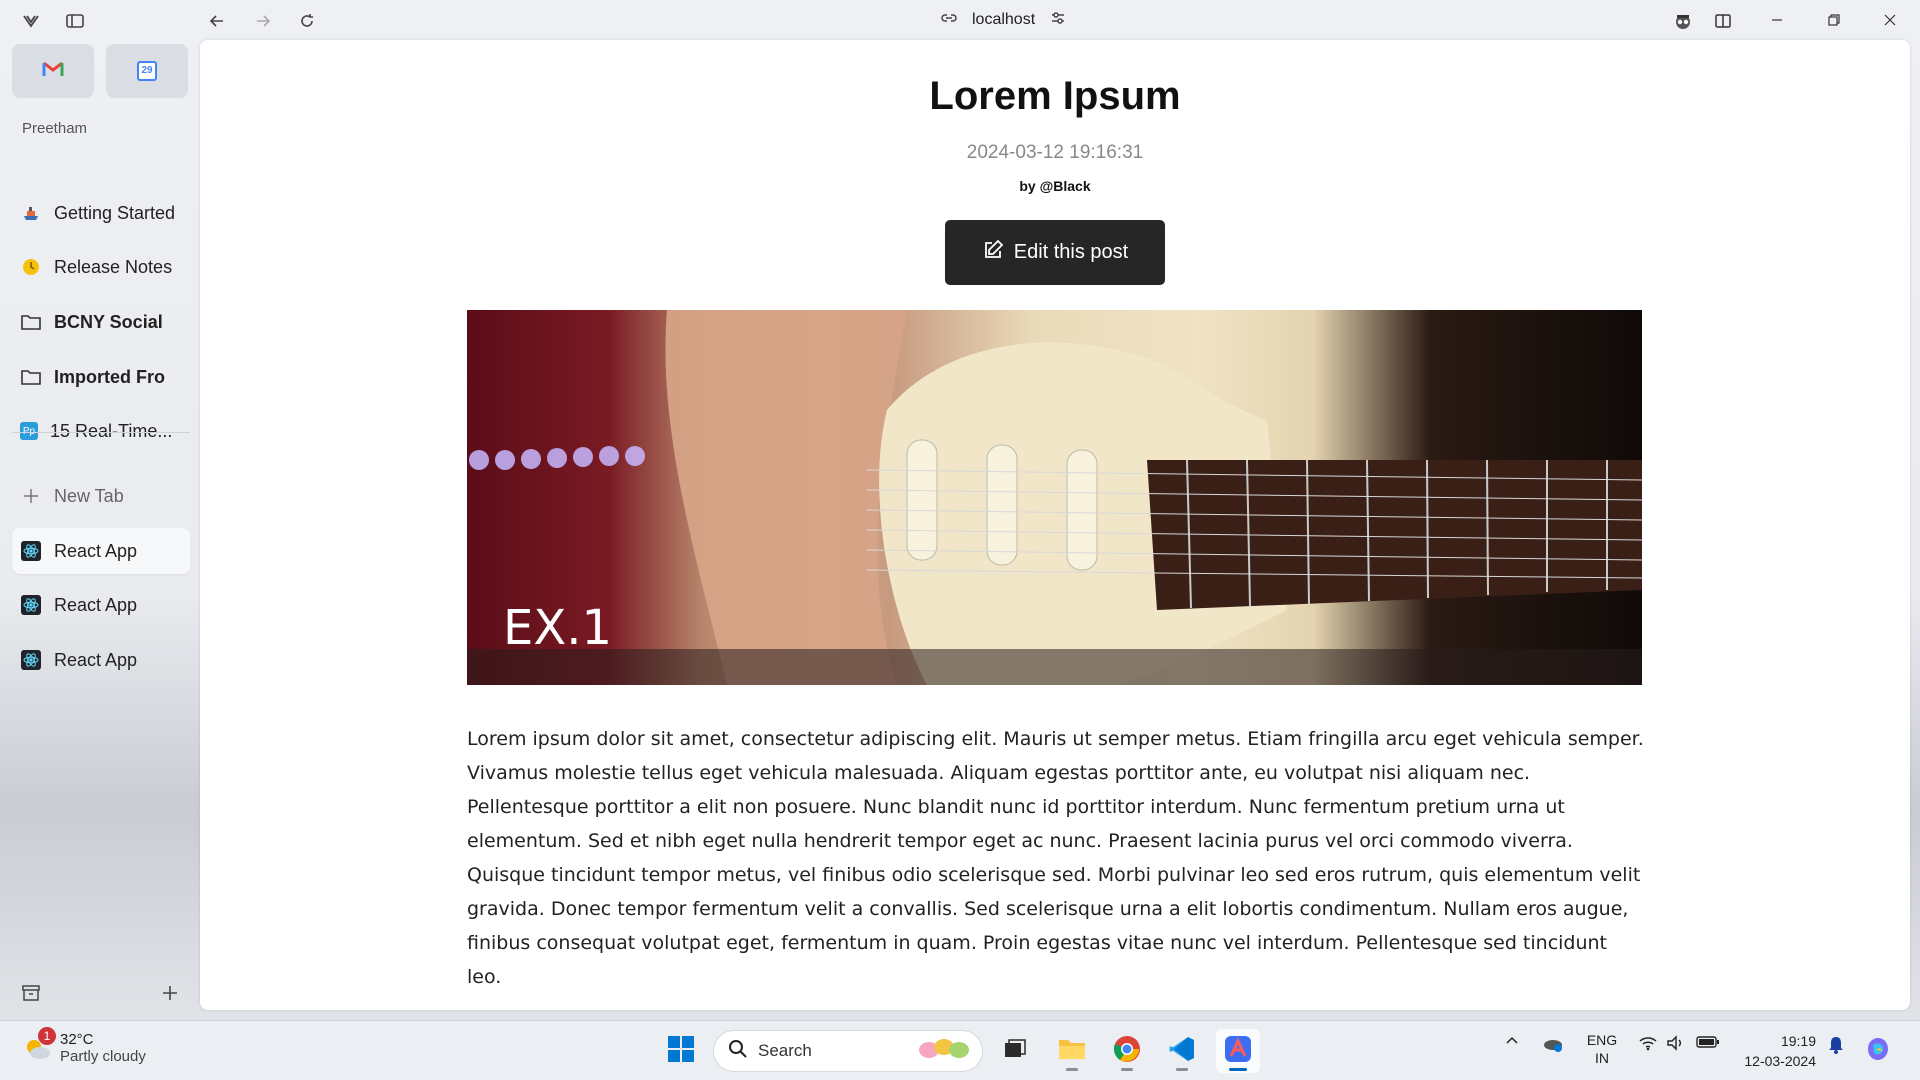 The height and width of the screenshot is (1080, 1920). What do you see at coordinates (558, 628) in the screenshot?
I see `image-label: EX.1` at bounding box center [558, 628].